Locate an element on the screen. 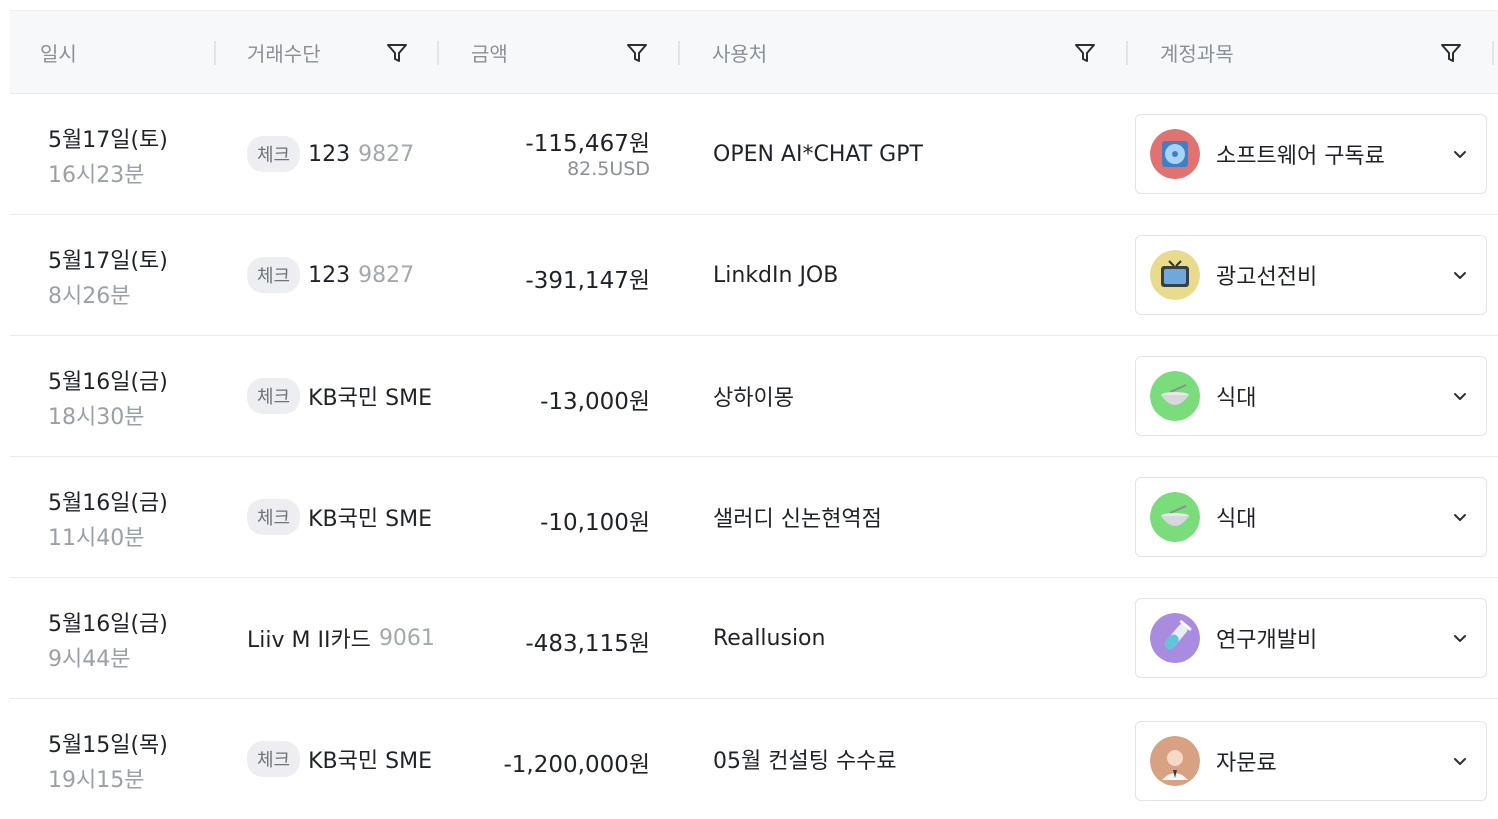 The image size is (1498, 819). table-header: 일시 거래수단 금액 사용처 계정과목 is located at coordinates (754, 52).